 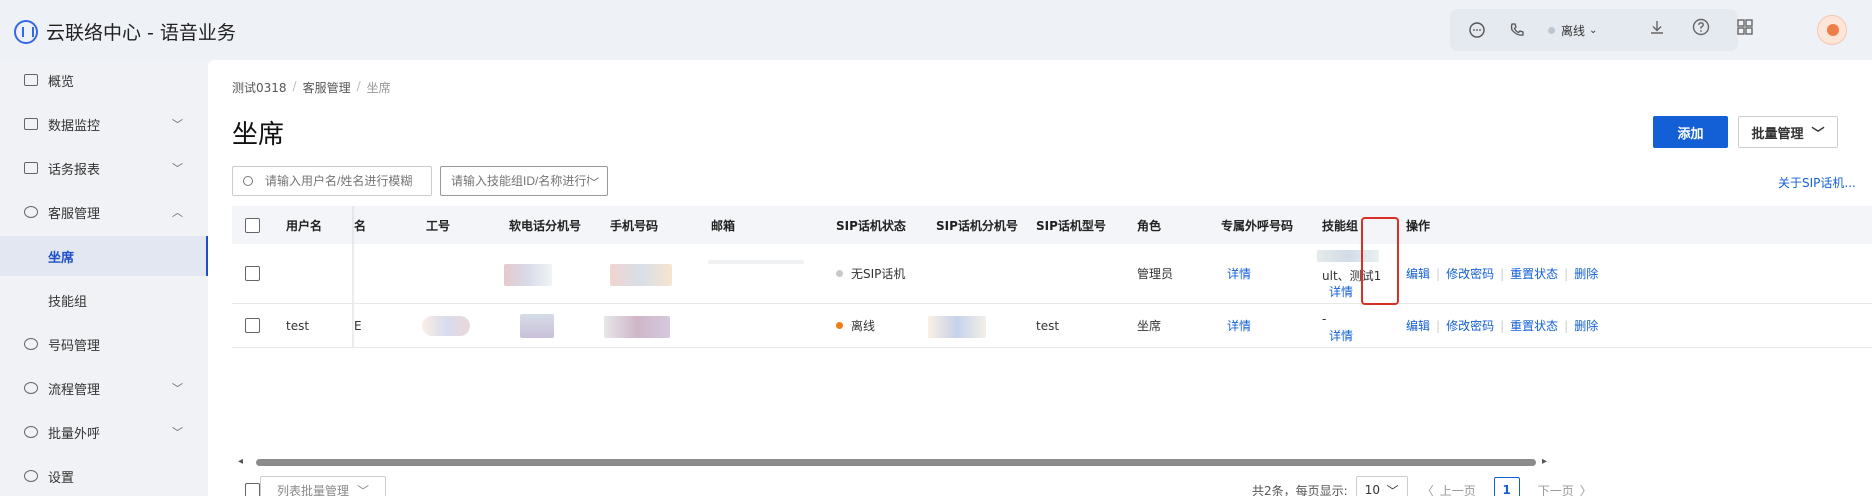 What do you see at coordinates (104, 256) in the screenshot?
I see `sidebar-item-agents: 坐席` at bounding box center [104, 256].